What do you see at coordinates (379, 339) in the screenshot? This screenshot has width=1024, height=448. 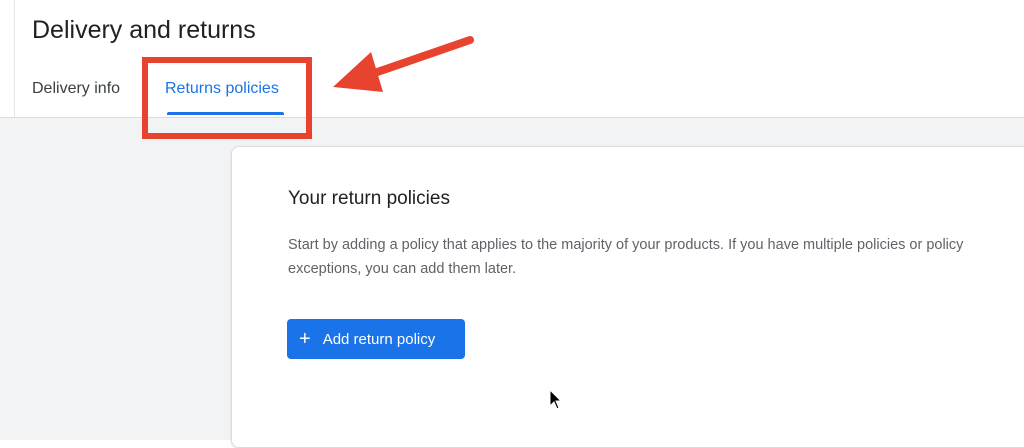 I see `add-return-policy-label: Add return policy` at bounding box center [379, 339].